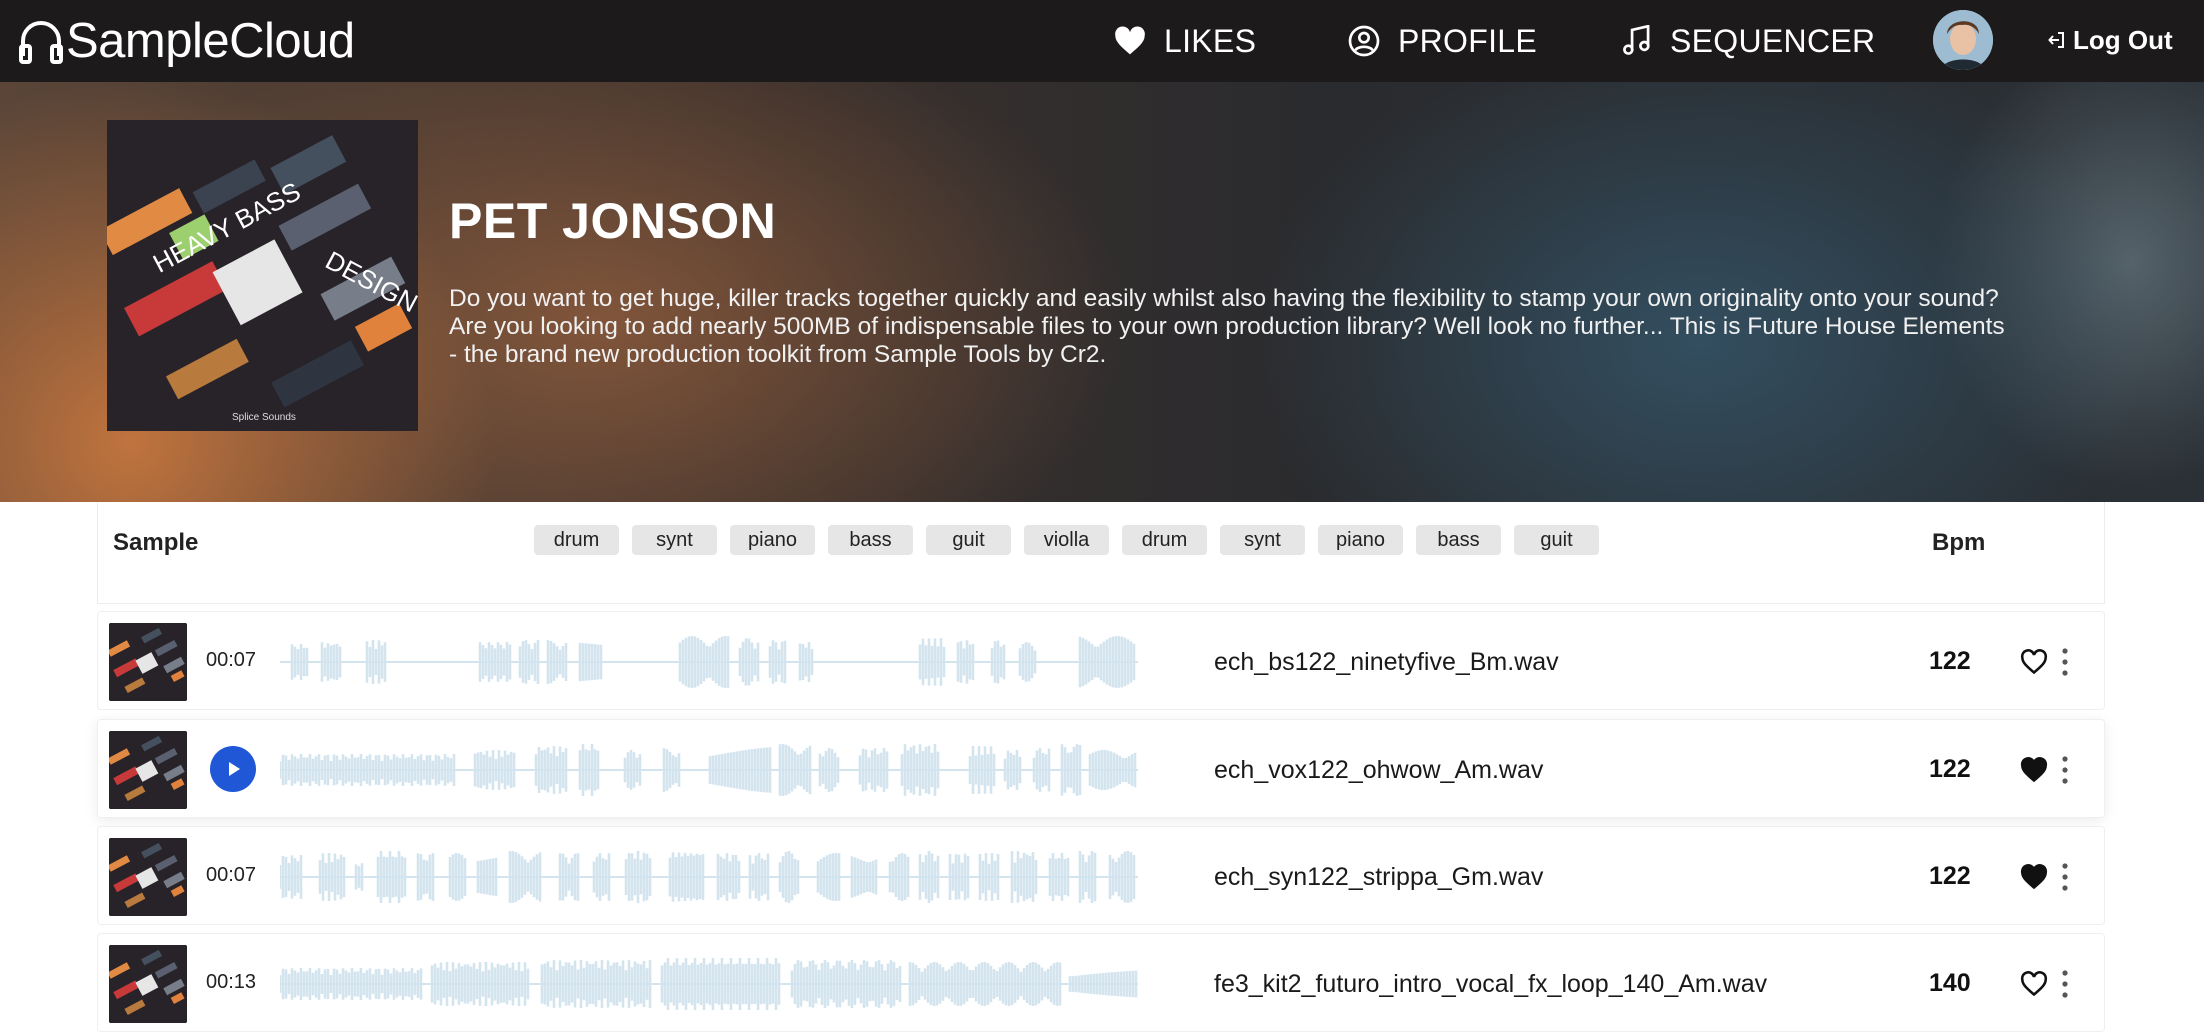 The height and width of the screenshot is (1036, 2204). Describe the element at coordinates (1468, 40) in the screenshot. I see `nav-profile-label: PROFILE` at that location.